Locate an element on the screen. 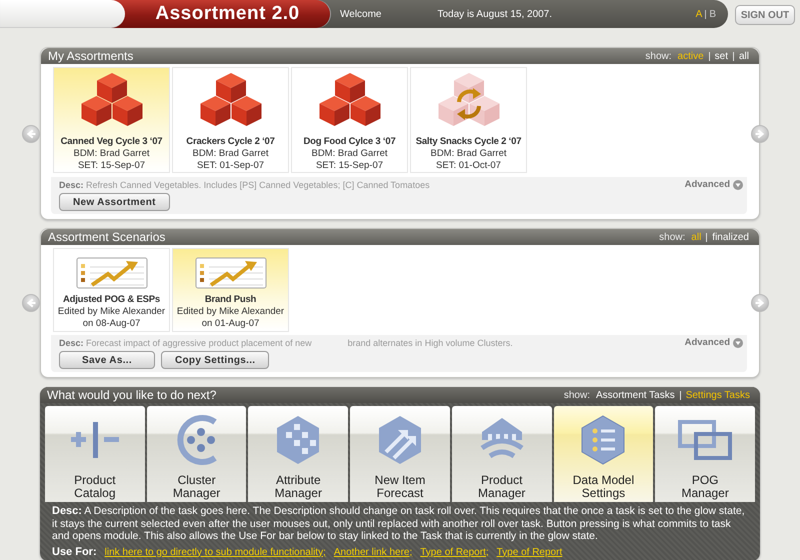  assortment-card: Dog Food Cylce 3 ‘07 BDM: Brad Garret SET: 15-Sep-07 is located at coordinates (349, 120).